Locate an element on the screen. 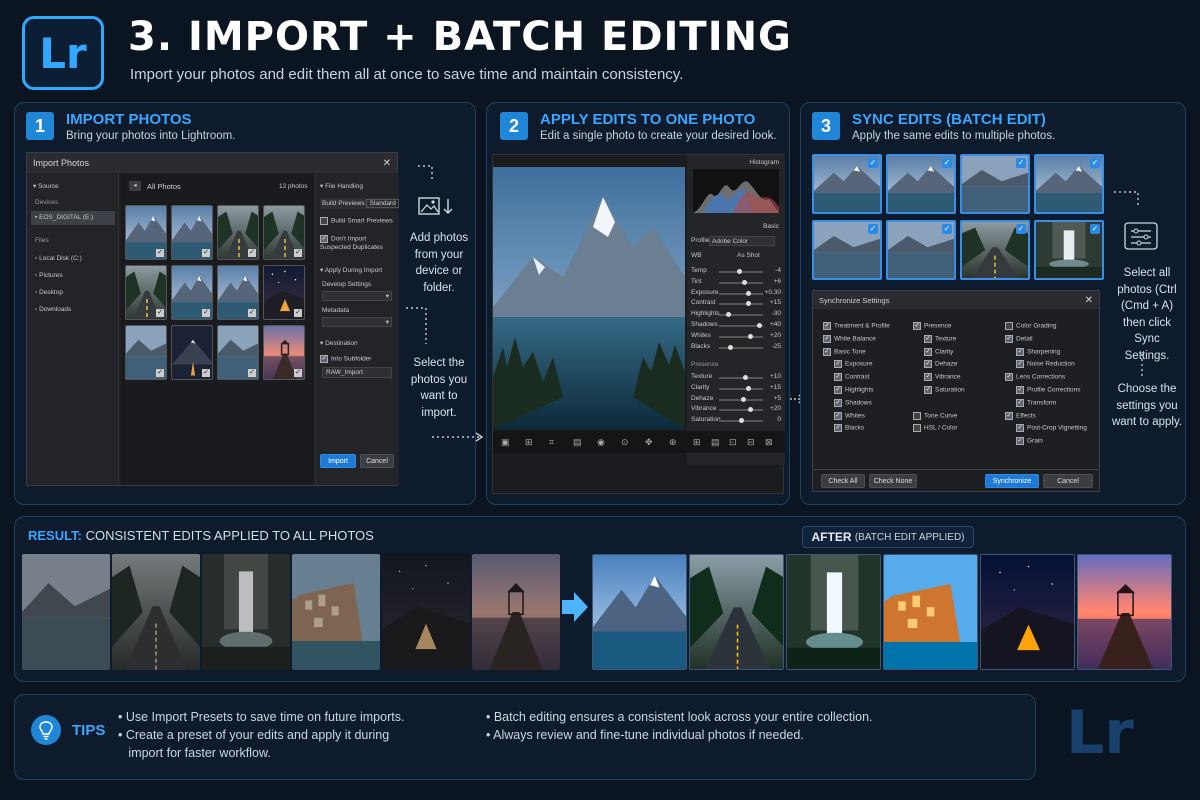 This screenshot has height=800, width=1200. close-icon: ✕ is located at coordinates (1089, 300).